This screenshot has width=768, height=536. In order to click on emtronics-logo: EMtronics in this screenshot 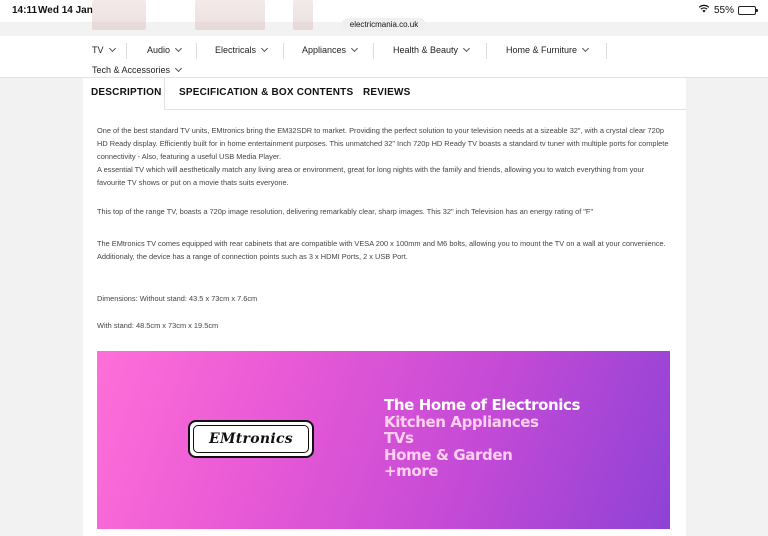, I will do `click(251, 439)`.